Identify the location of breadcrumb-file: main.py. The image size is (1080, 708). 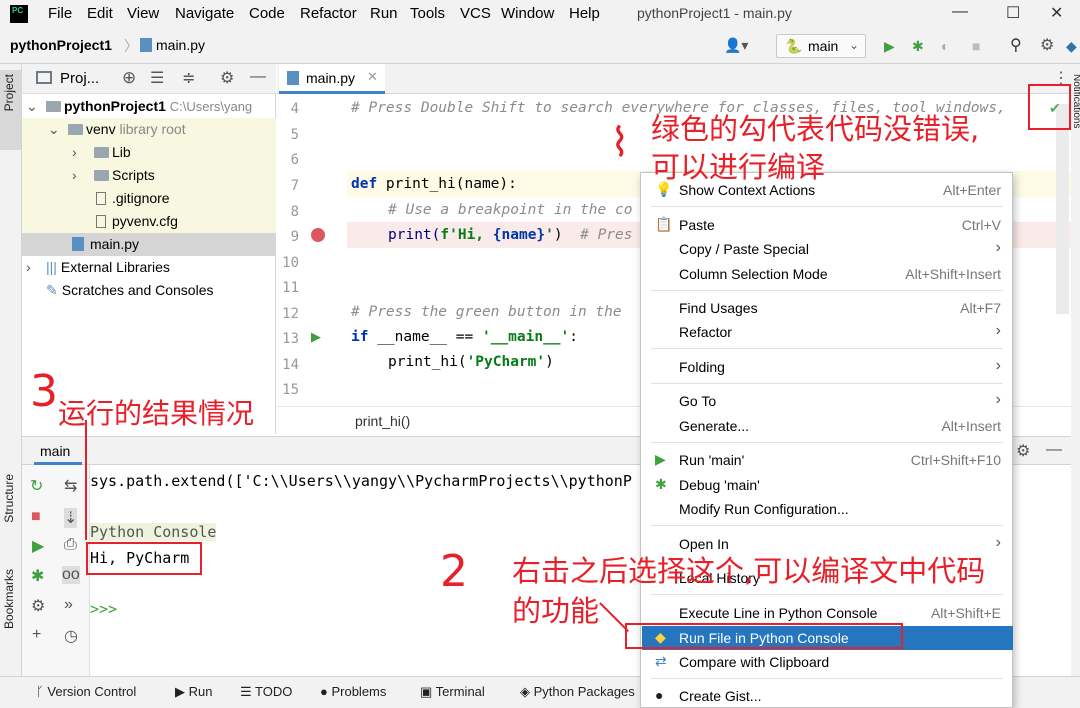
(172, 45).